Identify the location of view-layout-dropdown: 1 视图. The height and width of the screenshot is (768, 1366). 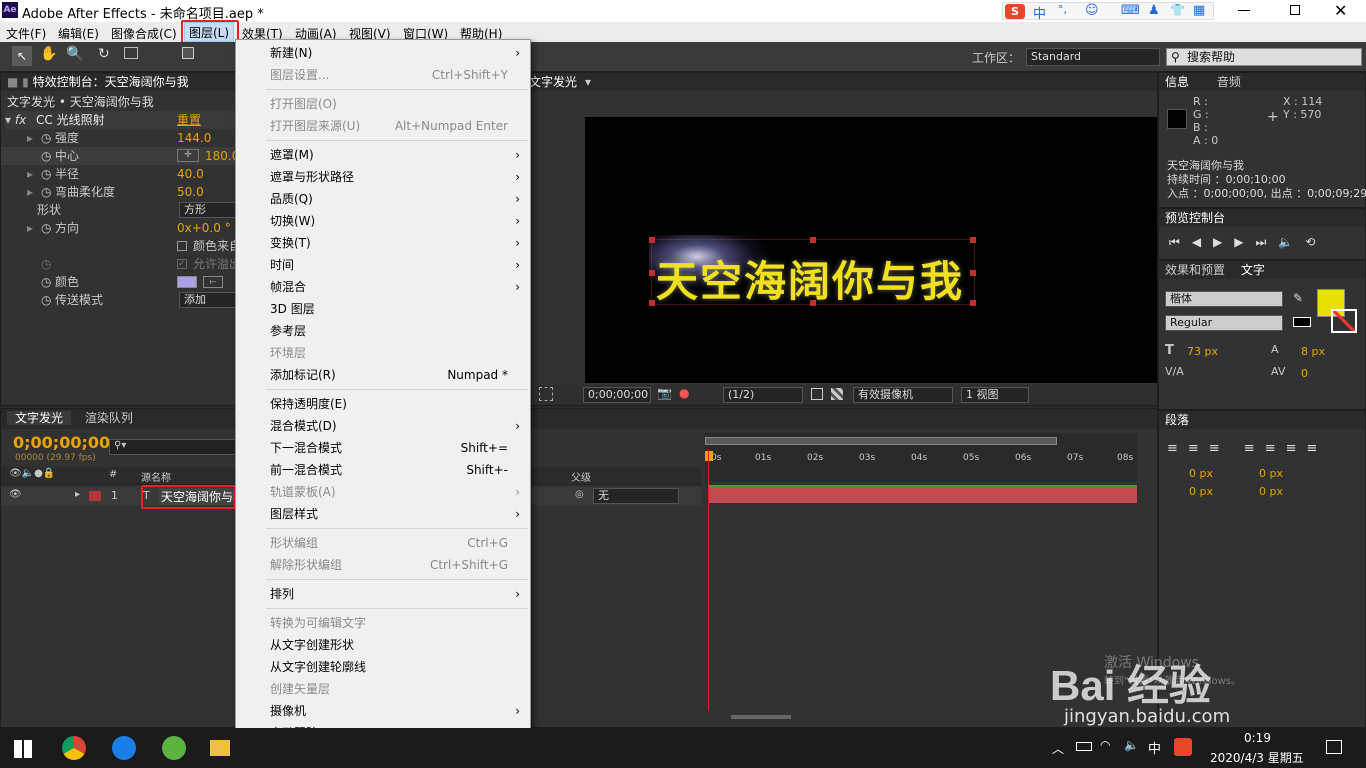
(995, 395).